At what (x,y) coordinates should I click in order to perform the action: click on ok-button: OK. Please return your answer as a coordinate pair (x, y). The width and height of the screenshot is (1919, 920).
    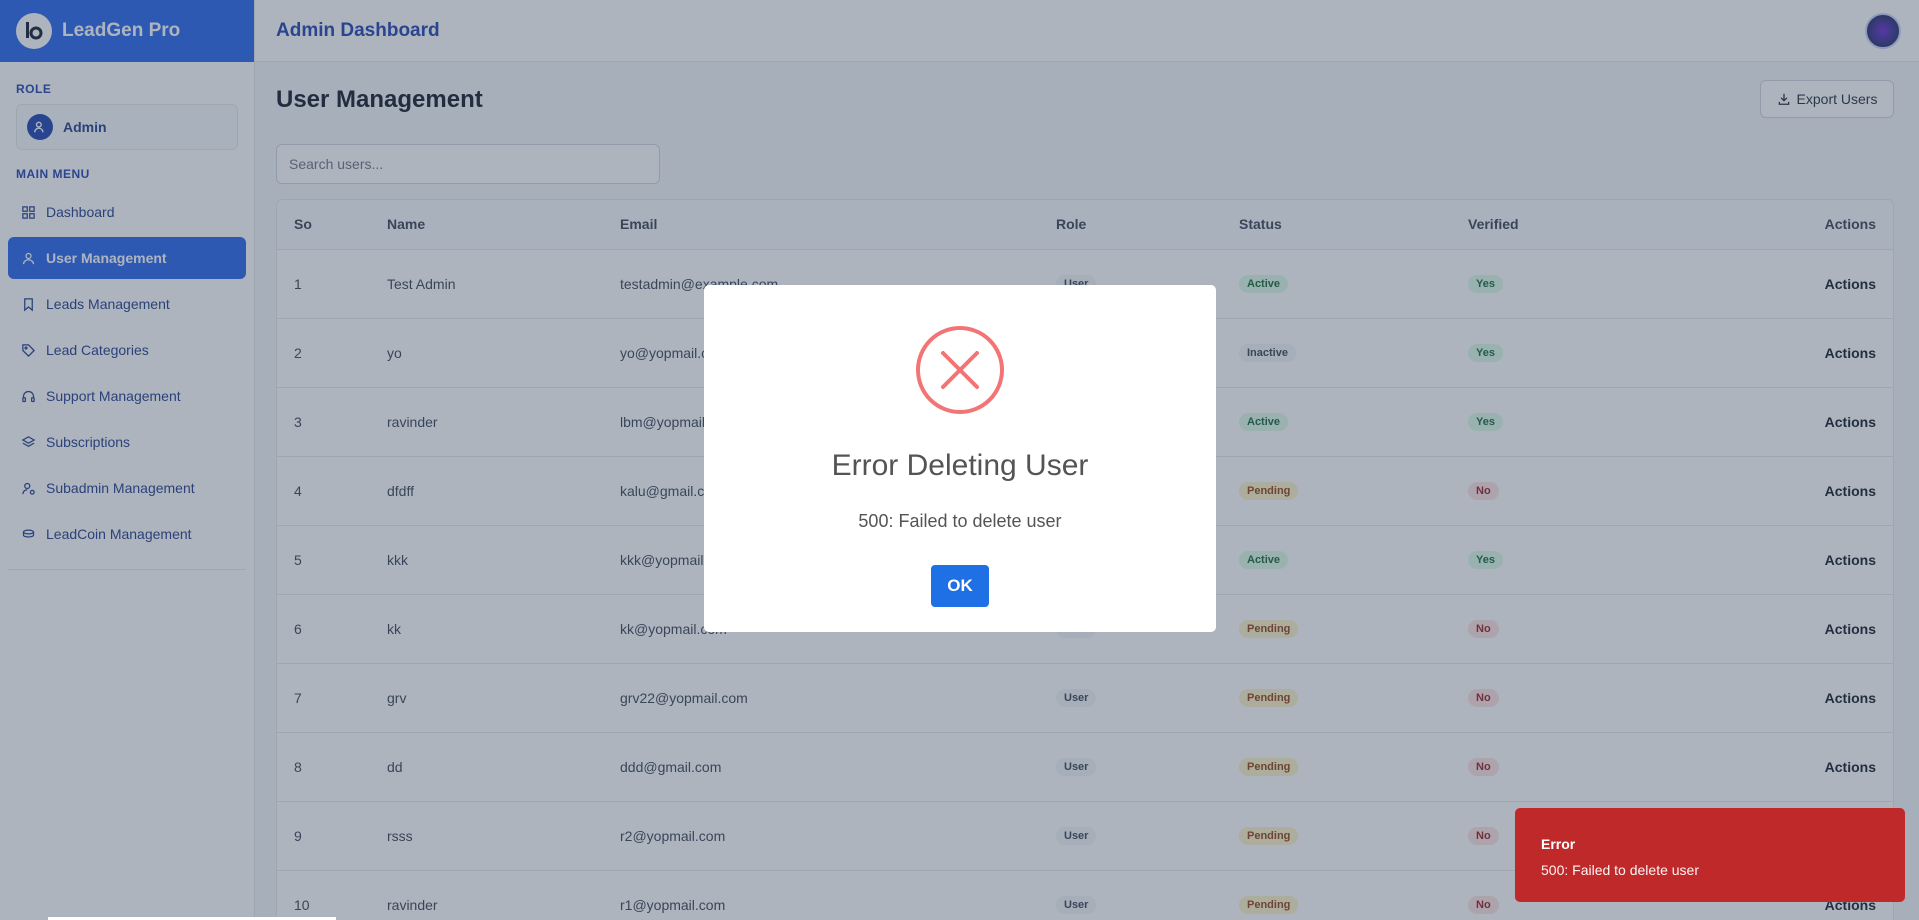
    Looking at the image, I should click on (960, 586).